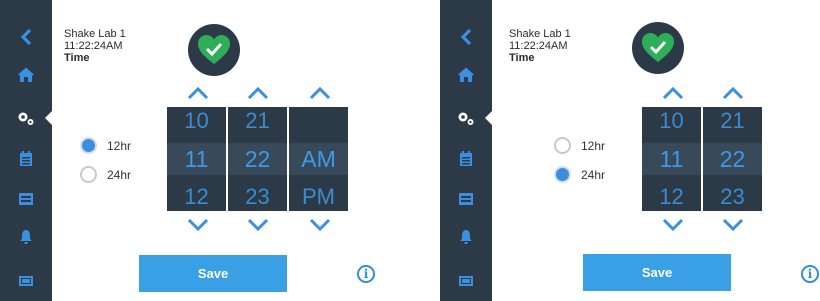 The width and height of the screenshot is (820, 301). I want to click on time-picker: 10 11 12 21 22 23, so click(702, 159).